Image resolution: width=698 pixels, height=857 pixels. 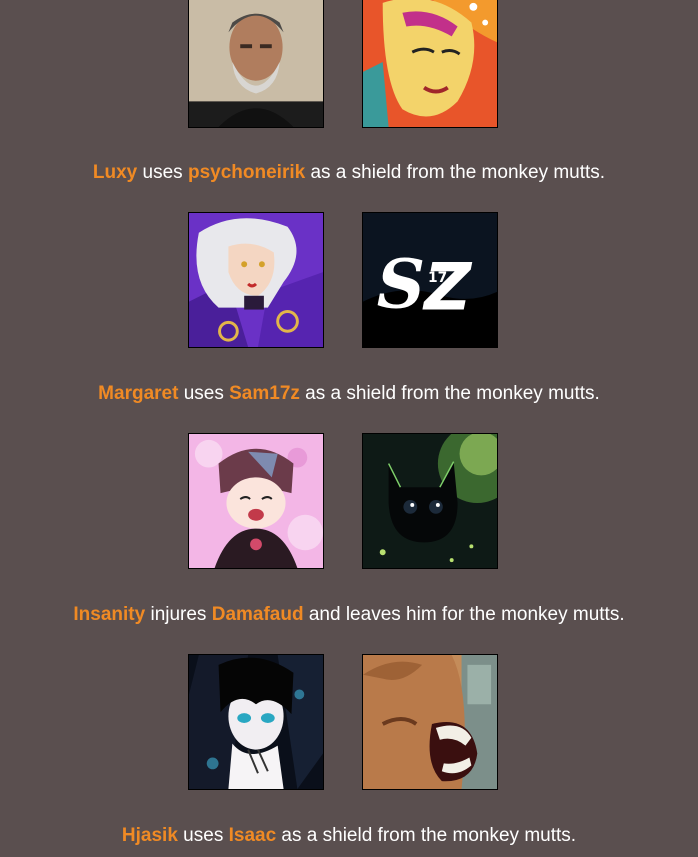 What do you see at coordinates (178, 614) in the screenshot?
I see `verb-text: injures` at bounding box center [178, 614].